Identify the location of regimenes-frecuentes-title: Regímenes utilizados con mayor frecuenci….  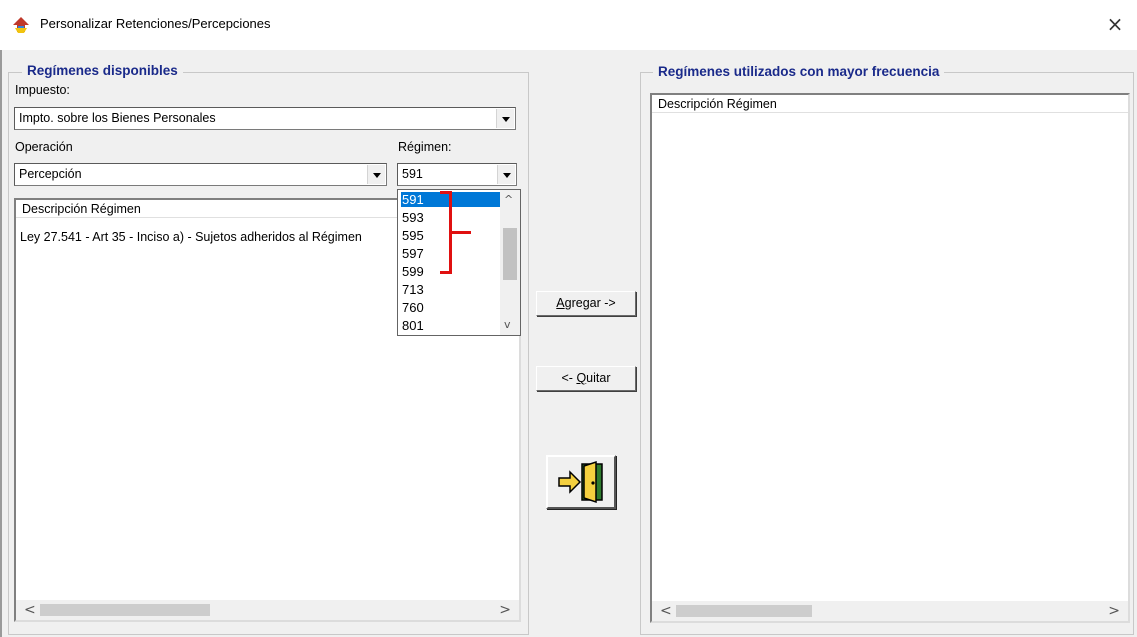
(799, 71).